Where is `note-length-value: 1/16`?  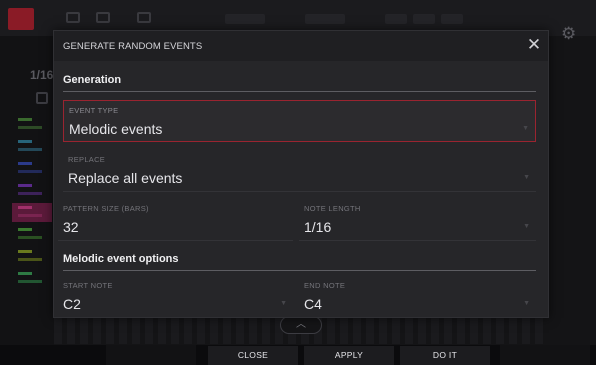 note-length-value: 1/16 is located at coordinates (318, 227).